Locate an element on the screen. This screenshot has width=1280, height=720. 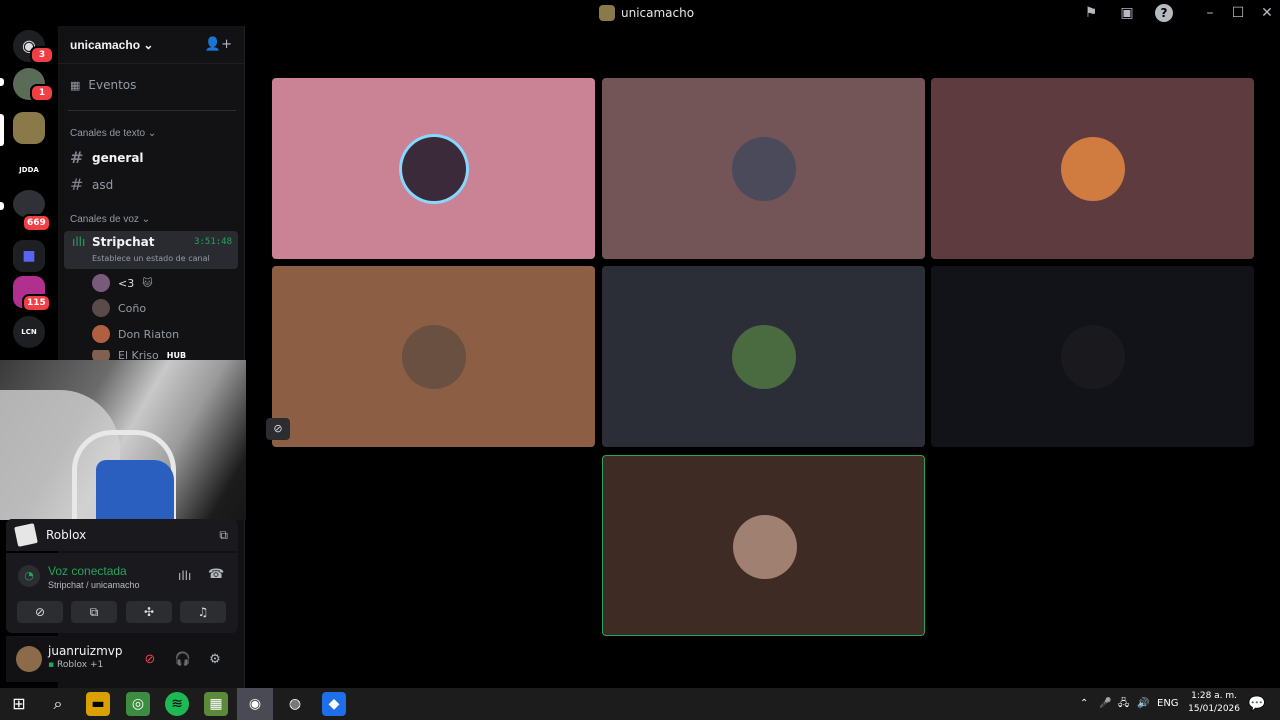
roblox-icon is located at coordinates (26, 535).